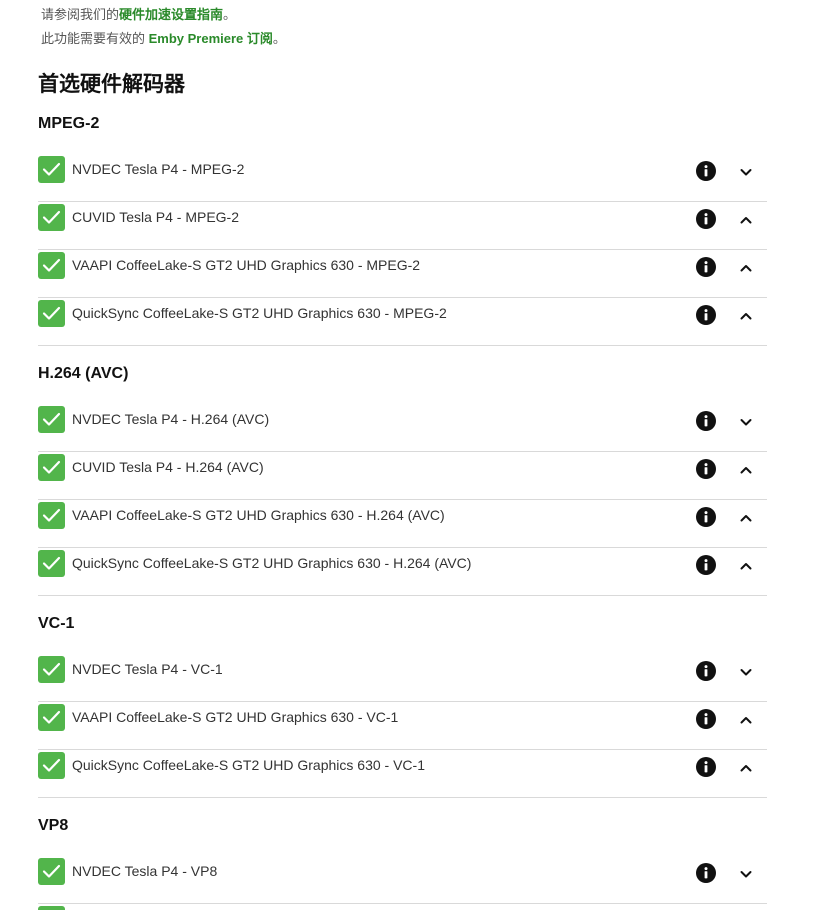 This screenshot has height=910, width=838. What do you see at coordinates (80, 14) in the screenshot?
I see `help-text-prefix: 请参阅我们的` at bounding box center [80, 14].